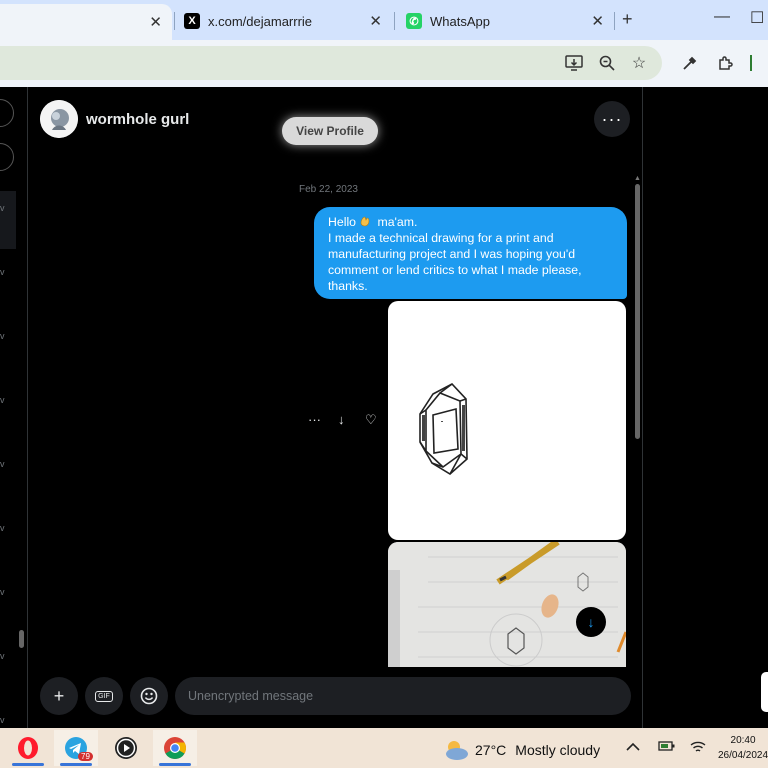  I want to click on message-greeting: Hello ma'am., so click(373, 222).